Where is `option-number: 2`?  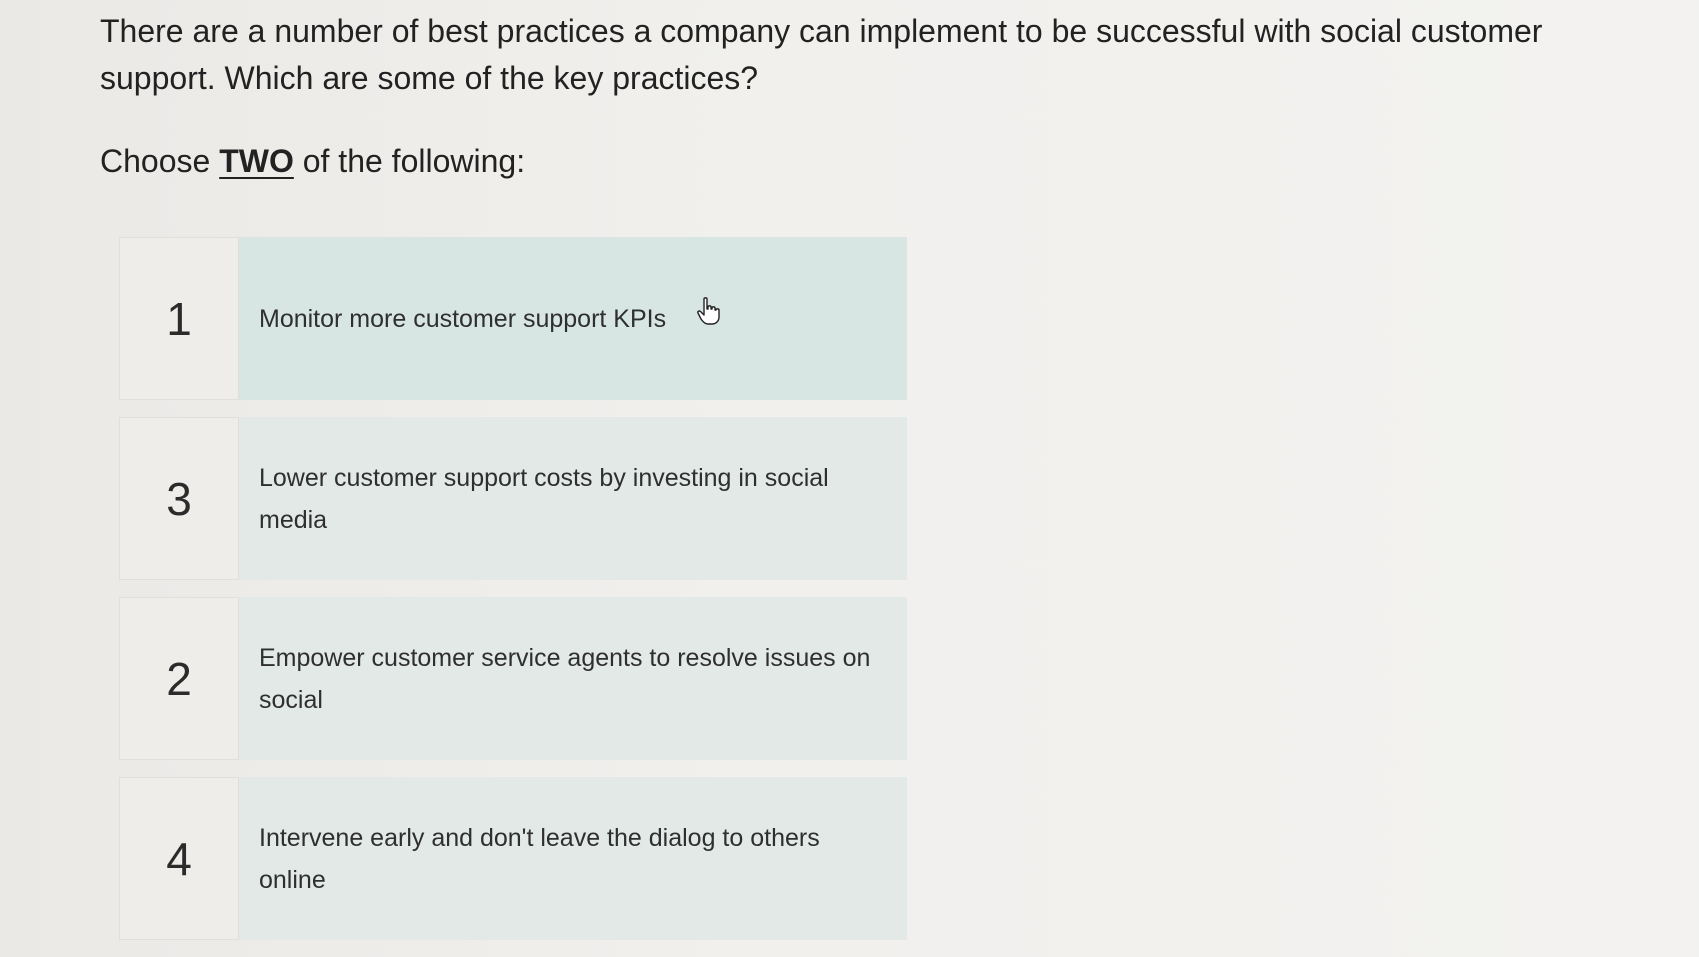
option-number: 2 is located at coordinates (179, 678).